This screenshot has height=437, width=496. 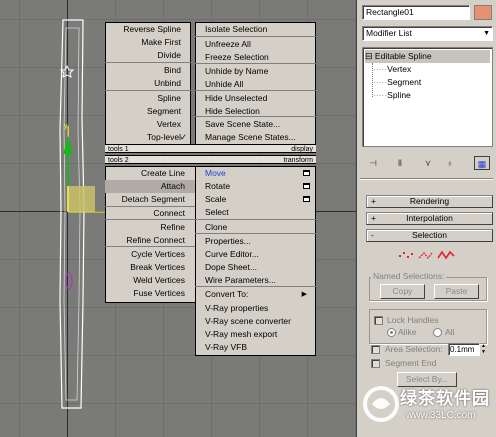 I want to click on menu-item-make-first: Make First, so click(x=148, y=42).